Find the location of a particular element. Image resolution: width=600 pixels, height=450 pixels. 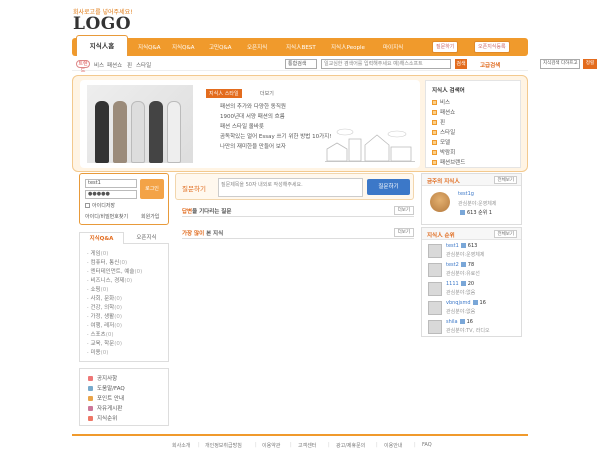

category-item: · 교육, 학문(0) is located at coordinates (104, 343).